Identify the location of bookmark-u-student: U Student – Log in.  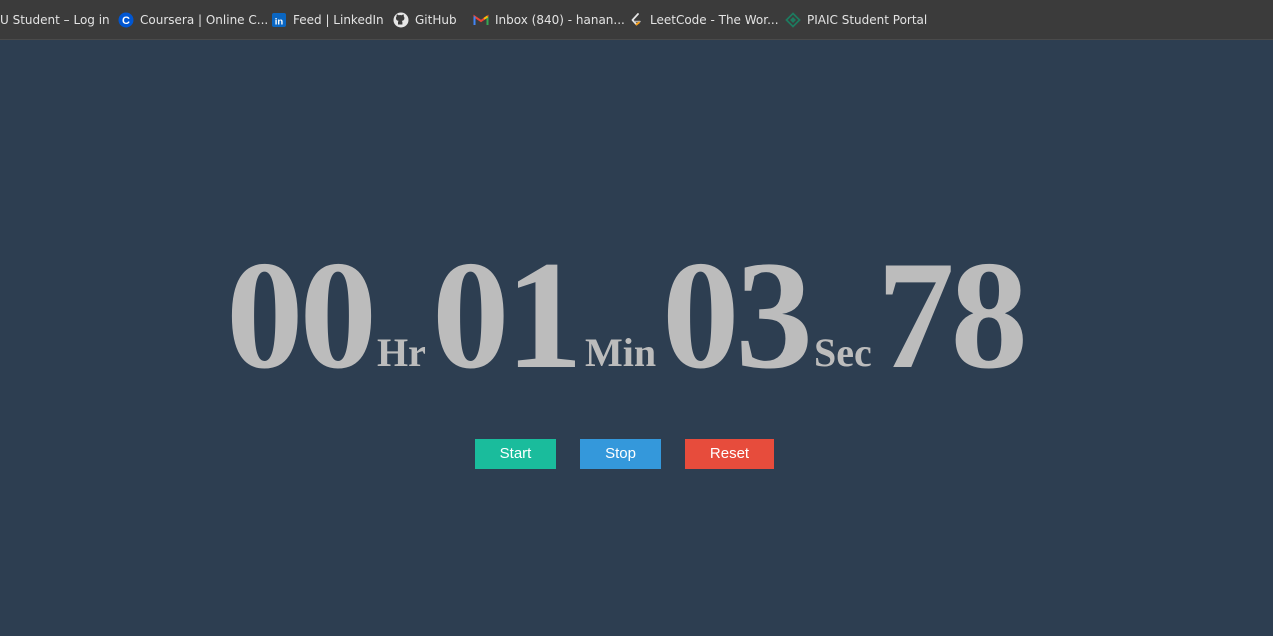
(55, 20).